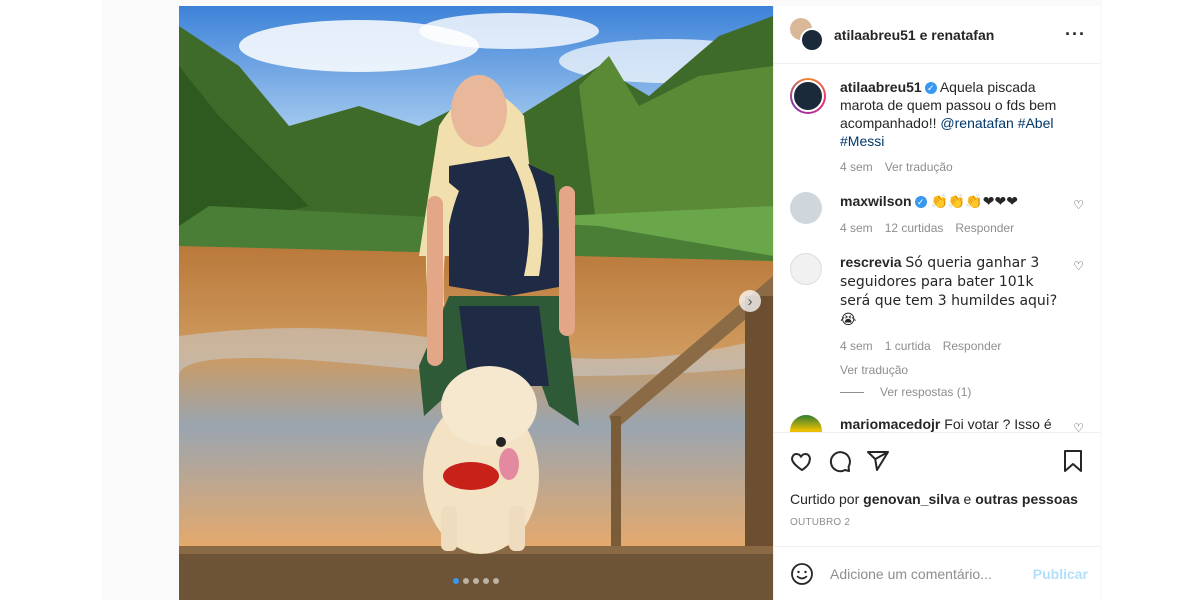 This screenshot has width=1200, height=600. I want to click on caption-hashtag: #Abel, so click(1036, 123).